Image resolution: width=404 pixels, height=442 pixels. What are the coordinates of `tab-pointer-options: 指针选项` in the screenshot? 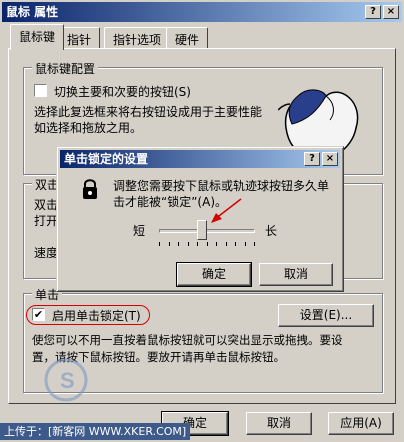 It's located at (137, 38).